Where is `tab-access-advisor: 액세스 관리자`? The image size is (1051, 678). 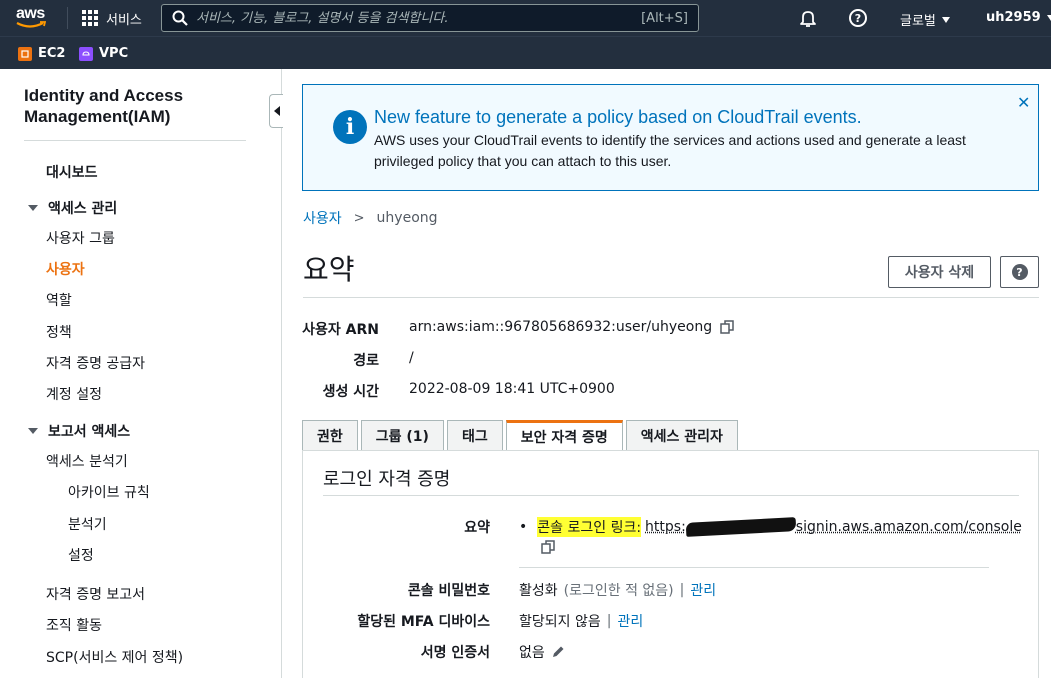
tab-access-advisor: 액세스 관리자 is located at coordinates (682, 435).